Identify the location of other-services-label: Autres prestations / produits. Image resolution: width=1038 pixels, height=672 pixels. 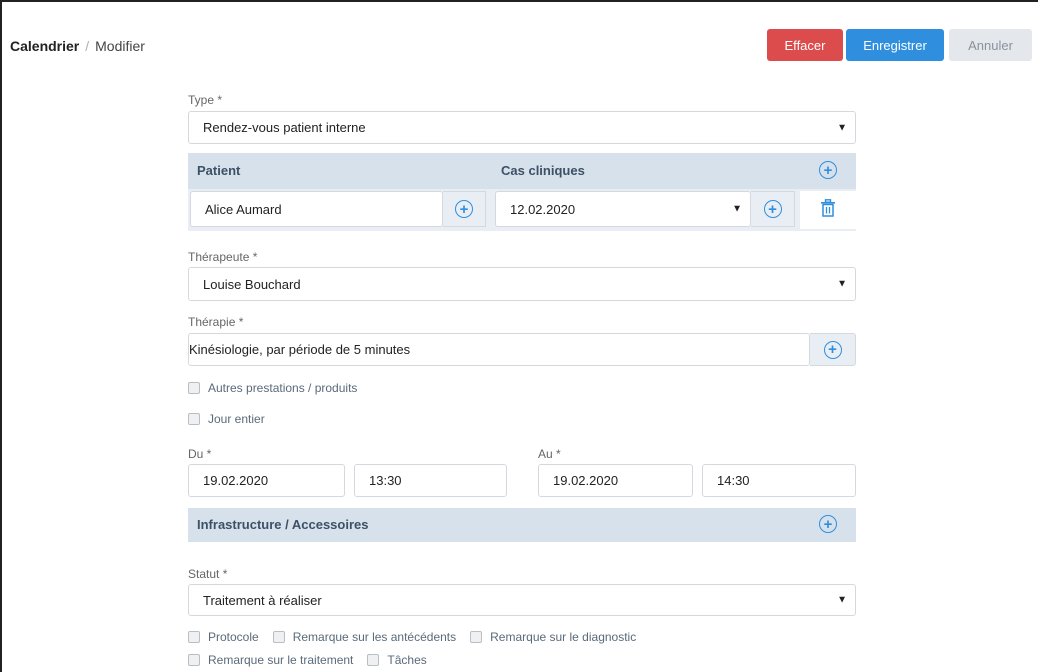
(283, 388).